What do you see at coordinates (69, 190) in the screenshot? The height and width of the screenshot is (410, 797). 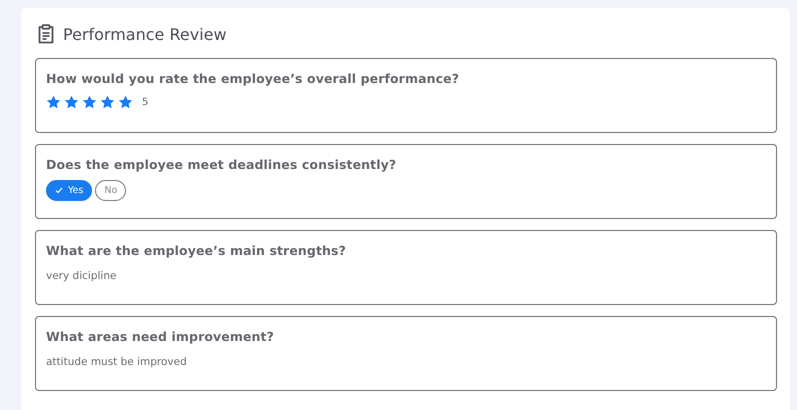 I see `option-chip: Yes` at bounding box center [69, 190].